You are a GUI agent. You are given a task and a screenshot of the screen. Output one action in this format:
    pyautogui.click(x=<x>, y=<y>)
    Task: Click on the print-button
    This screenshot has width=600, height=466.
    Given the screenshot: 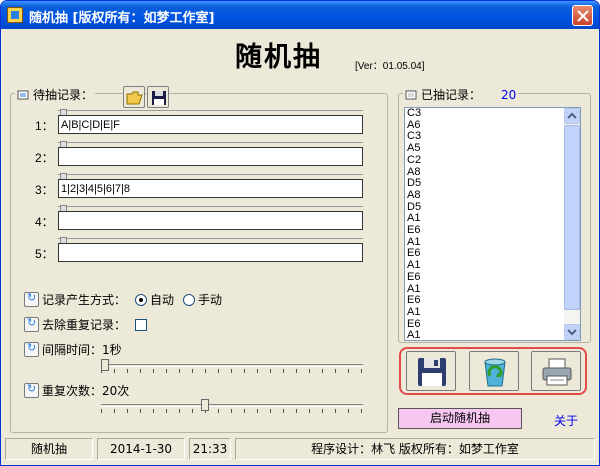 What is the action you would take?
    pyautogui.click(x=556, y=371)
    